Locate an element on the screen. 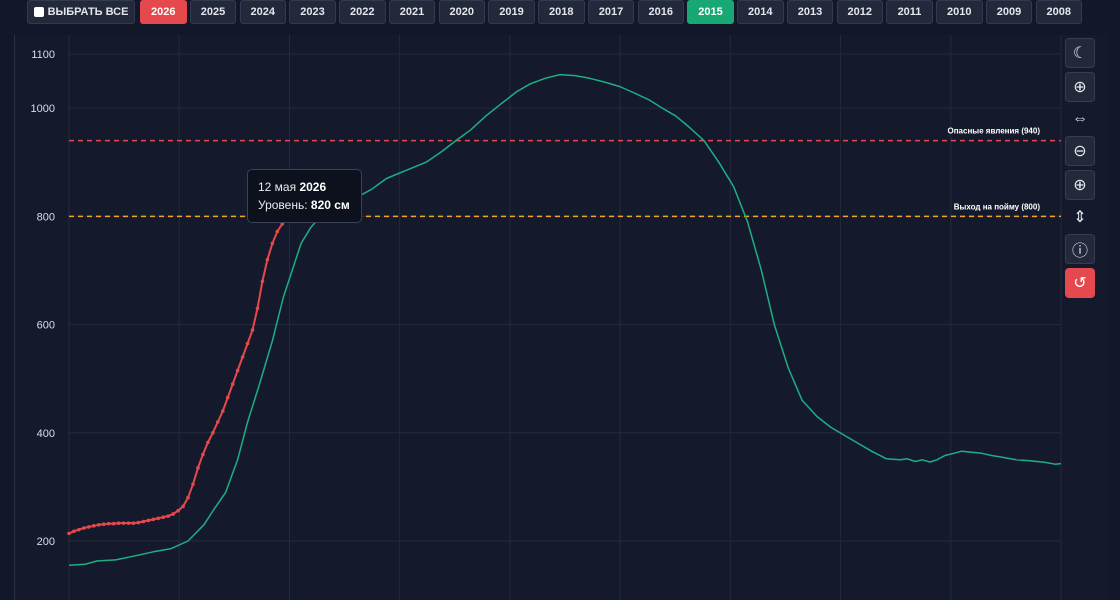 The image size is (1120, 600). year-button-2025: 2025 is located at coordinates (213, 12).